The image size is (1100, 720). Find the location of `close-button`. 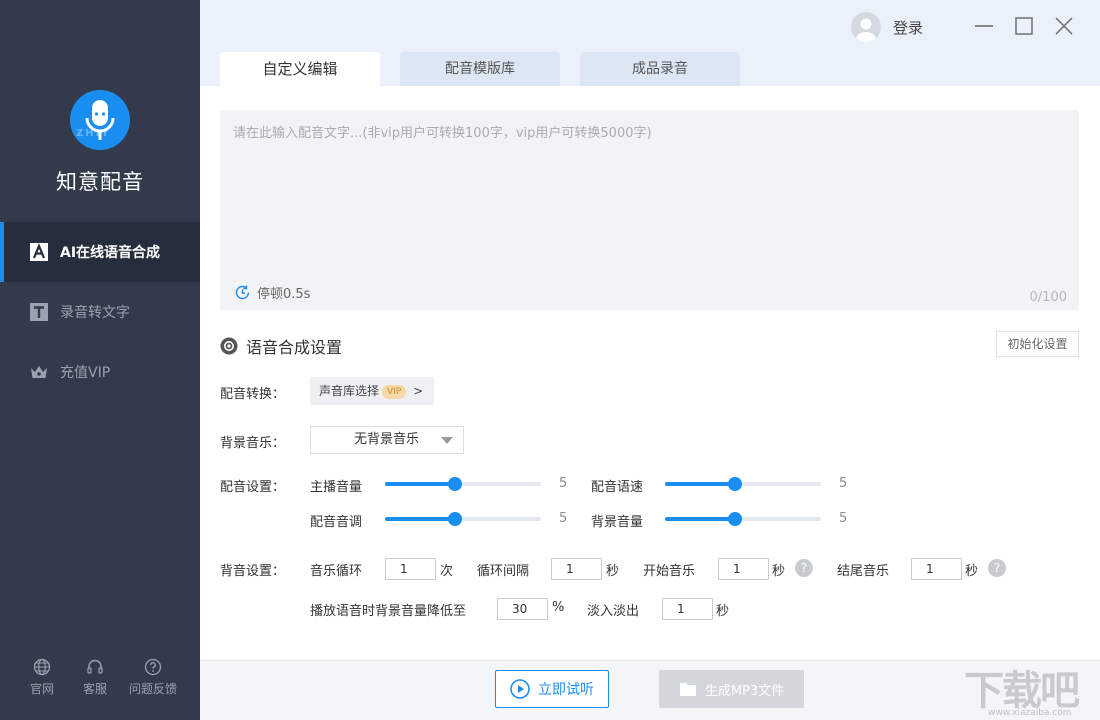

close-button is located at coordinates (1064, 26).